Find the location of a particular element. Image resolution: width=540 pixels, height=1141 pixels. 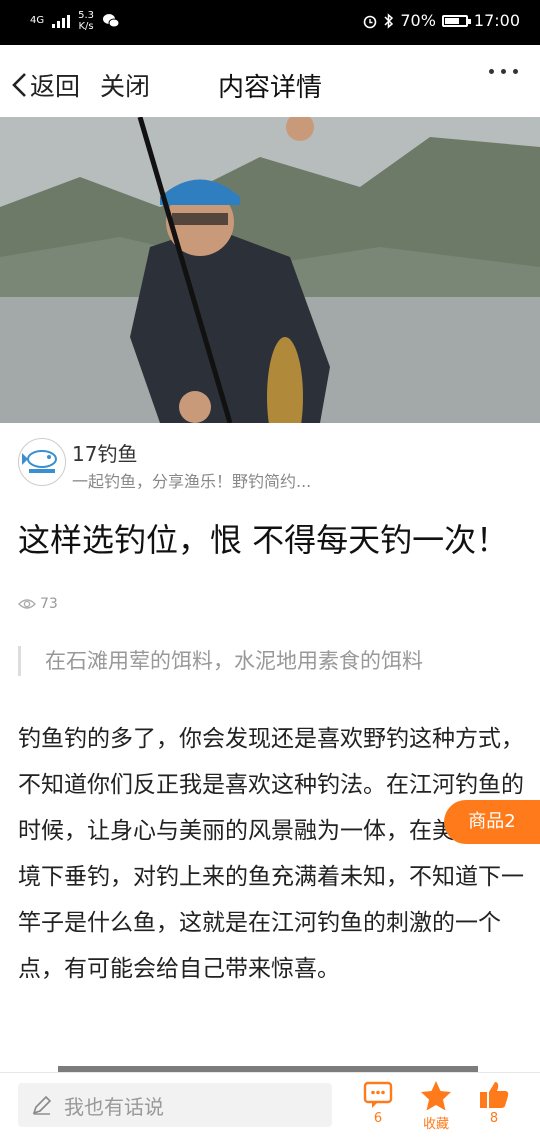

fish-logo-icon is located at coordinates (39, 461).